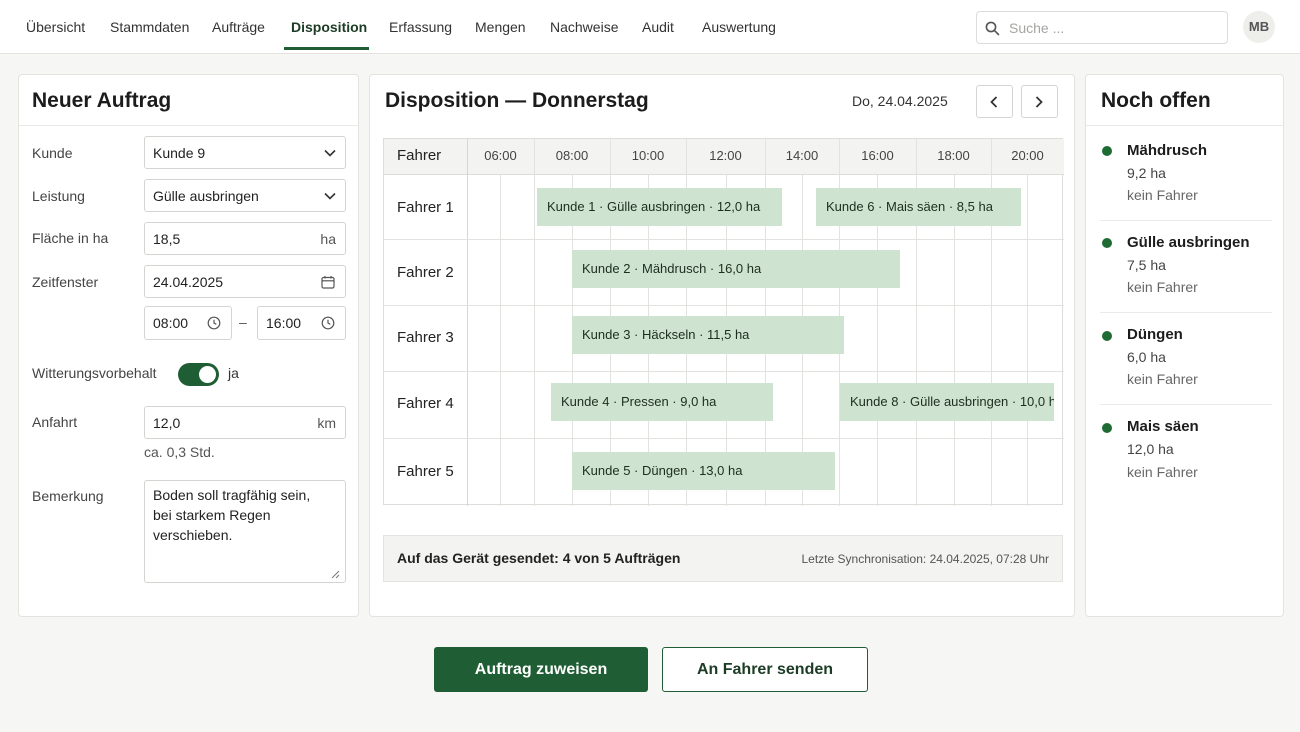 This screenshot has height=732, width=1300. Describe the element at coordinates (55, 422) in the screenshot. I see `anfahrt-label: Anfahrt` at that location.